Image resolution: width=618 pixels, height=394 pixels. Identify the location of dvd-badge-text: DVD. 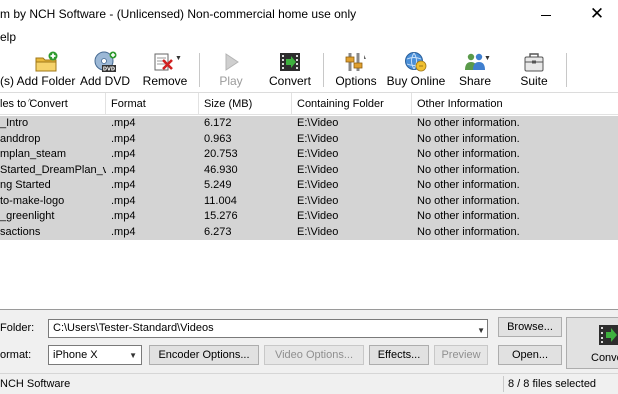
(109, 70).